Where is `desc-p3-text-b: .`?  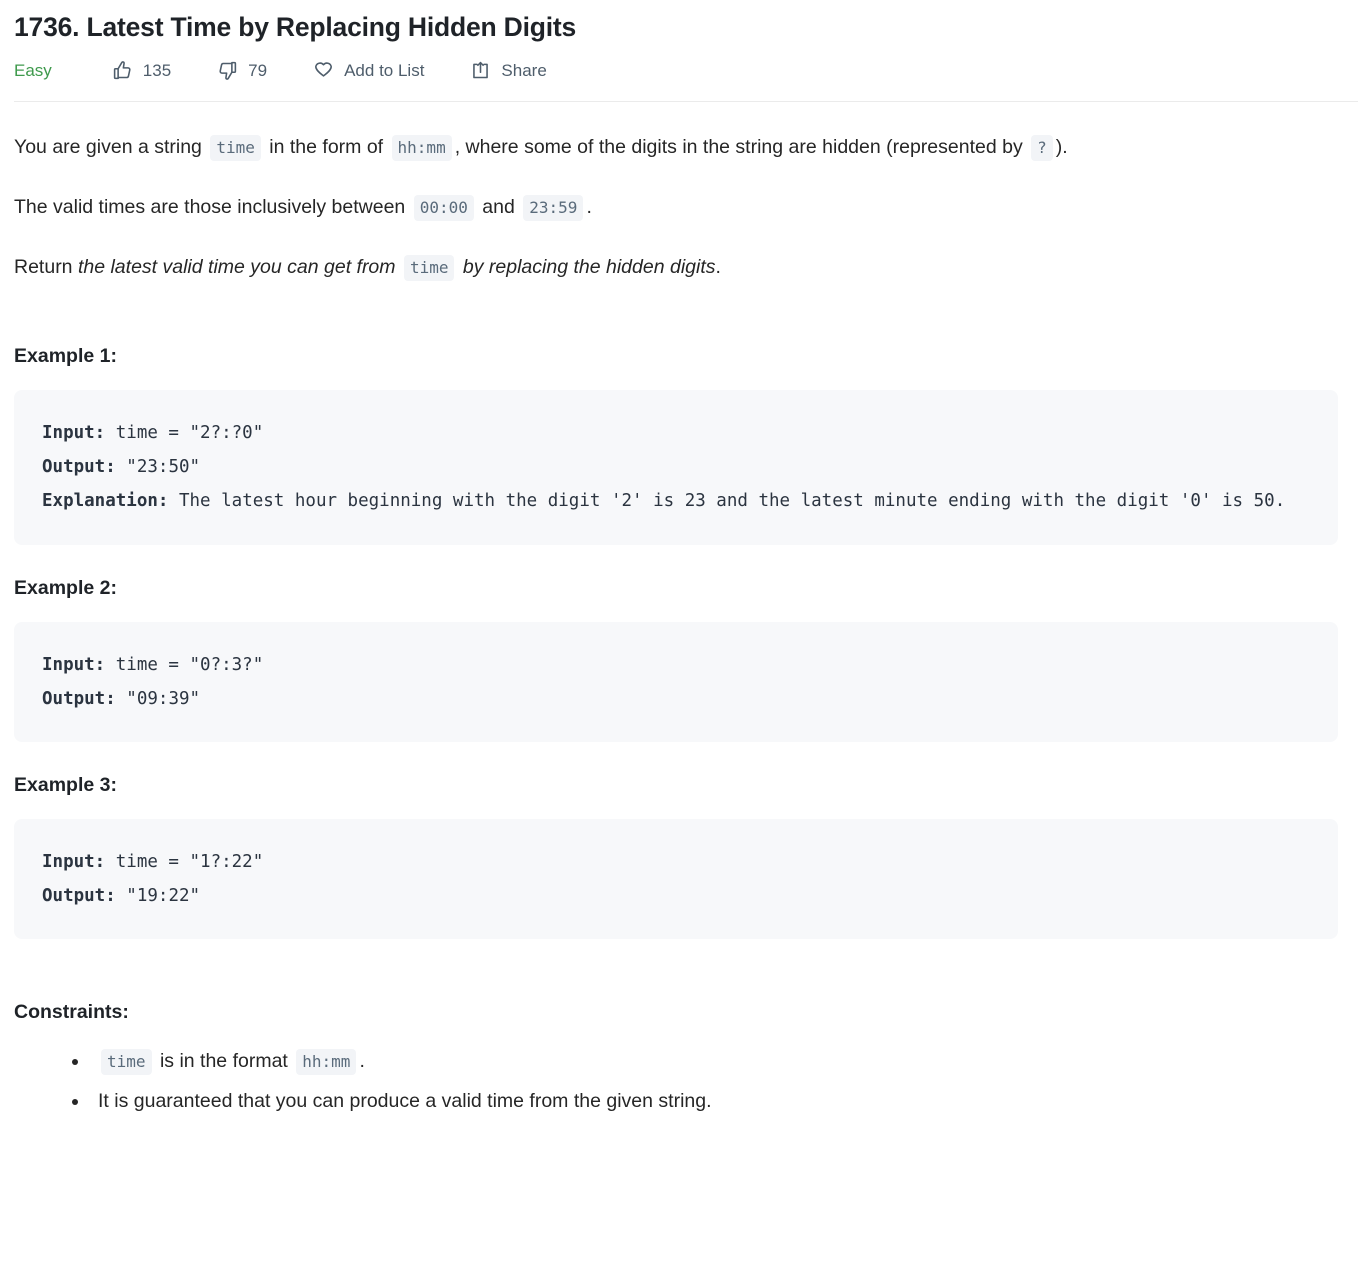 desc-p3-text-b: . is located at coordinates (718, 266).